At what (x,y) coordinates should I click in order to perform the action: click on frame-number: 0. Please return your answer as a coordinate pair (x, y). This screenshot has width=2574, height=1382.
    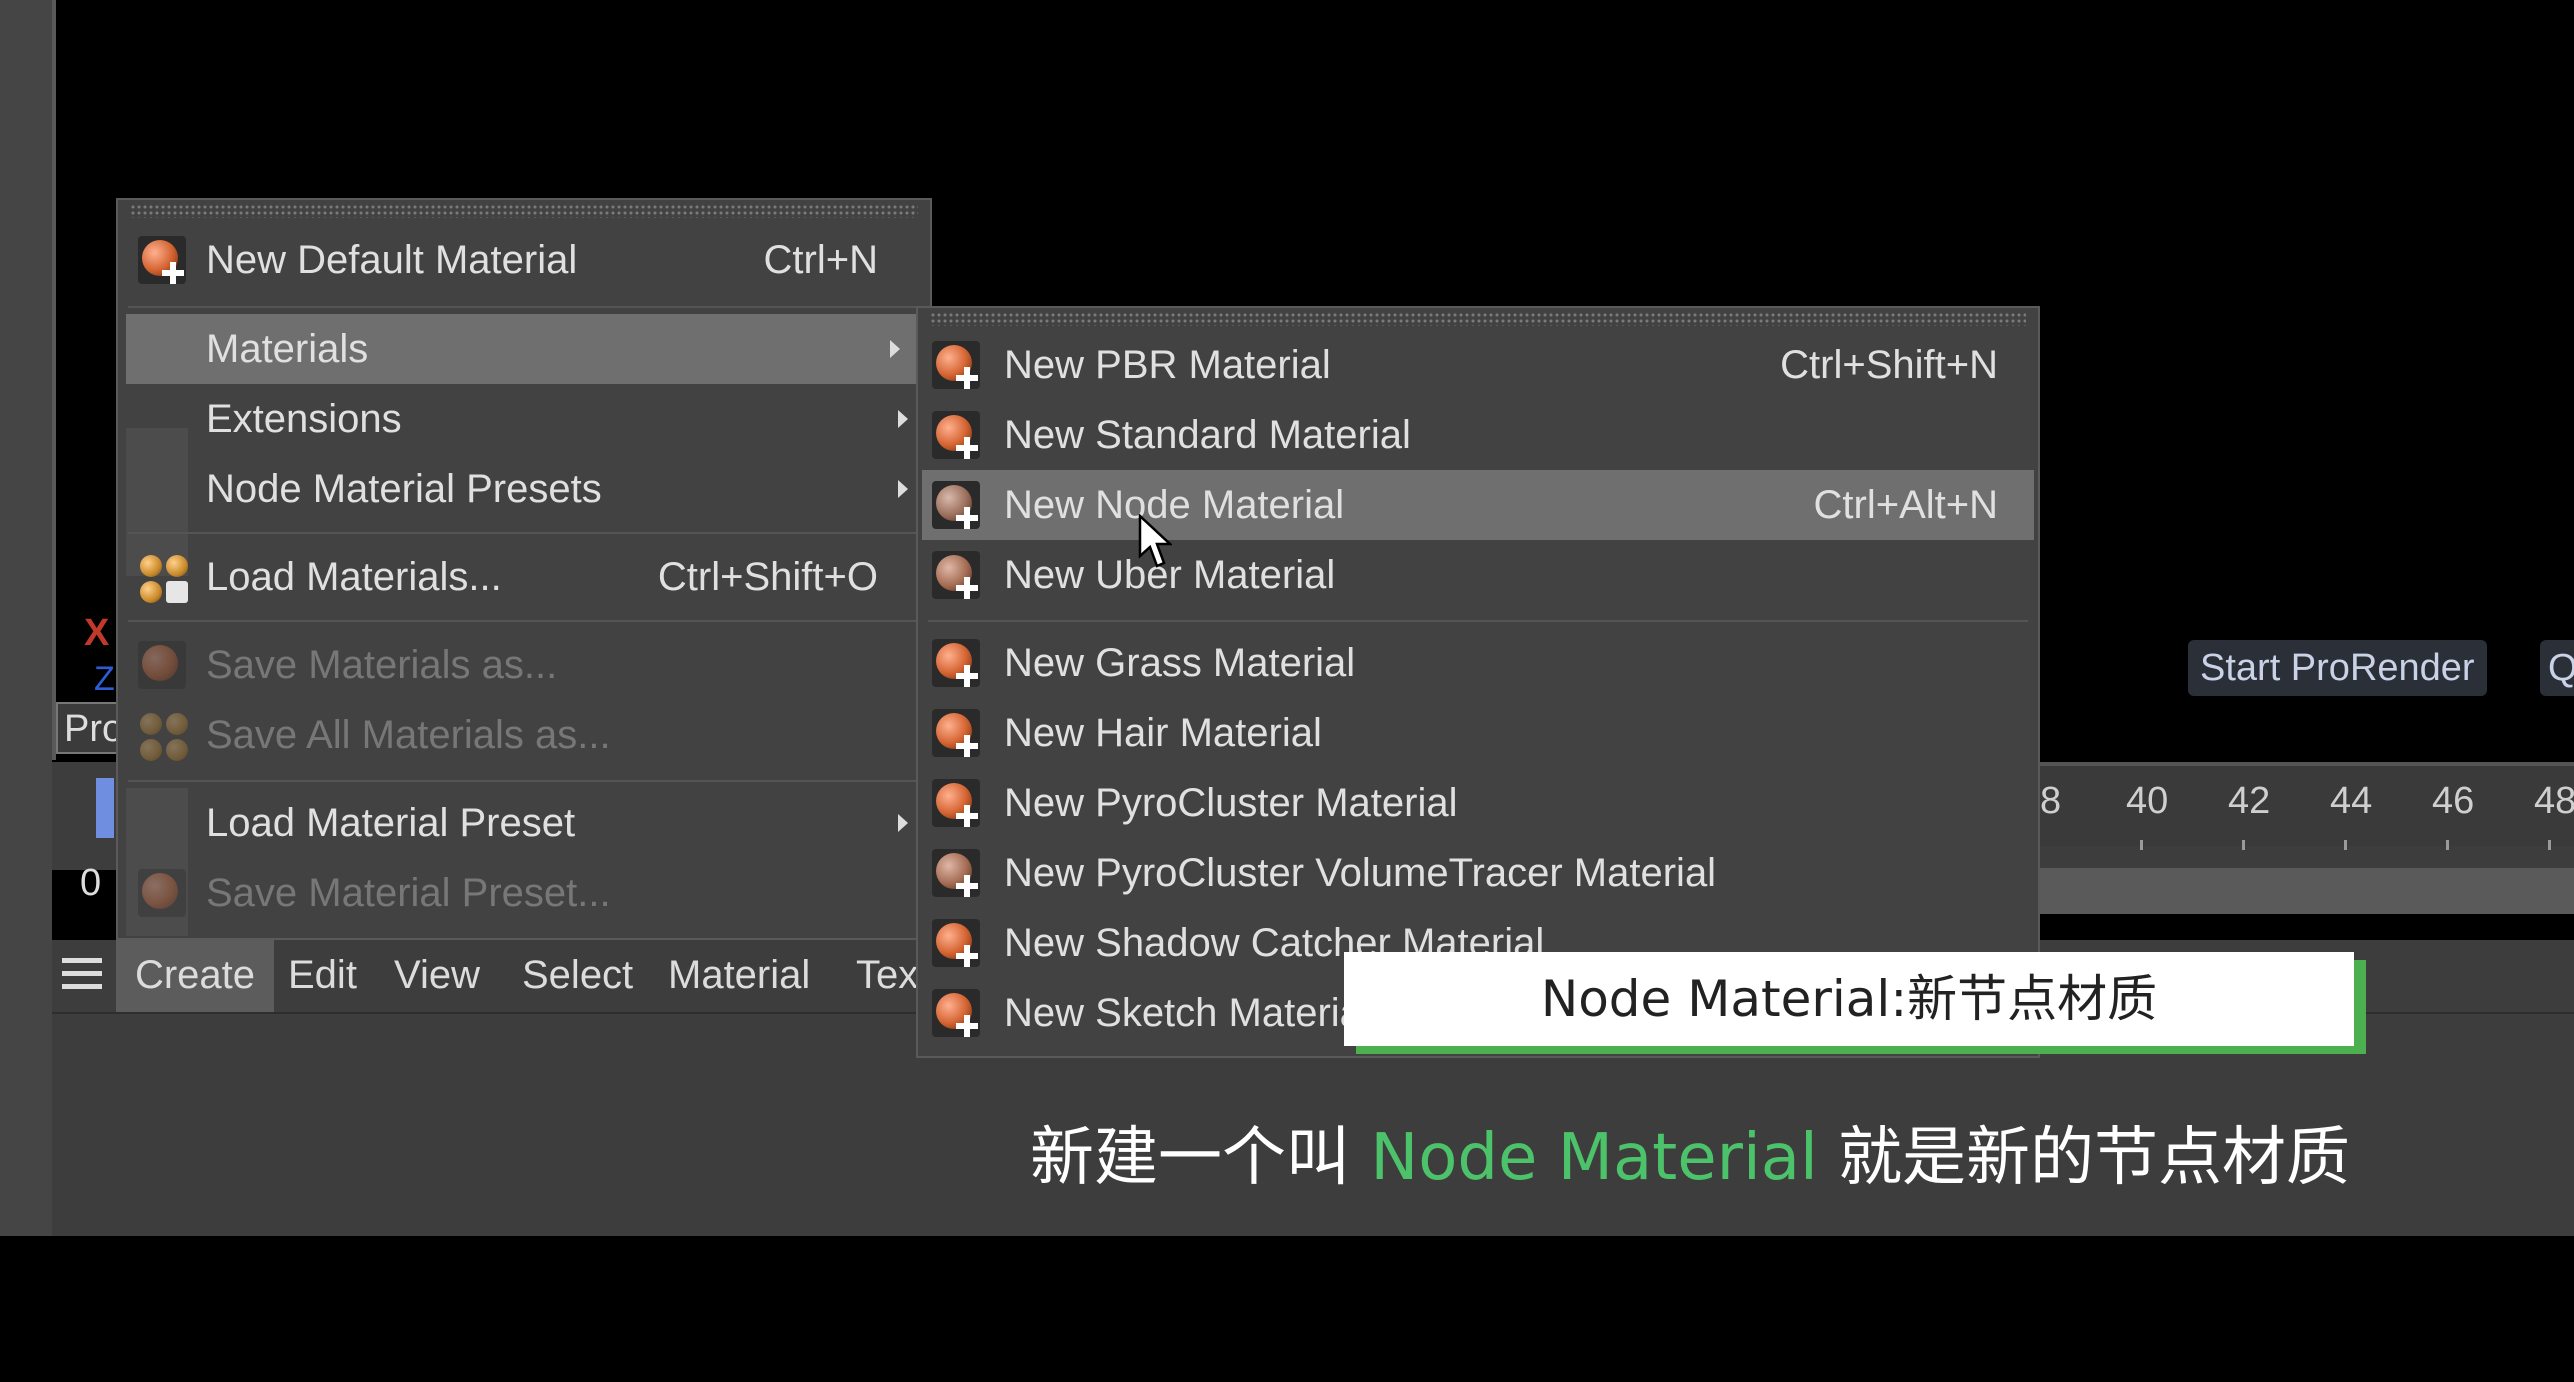
    Looking at the image, I should click on (91, 883).